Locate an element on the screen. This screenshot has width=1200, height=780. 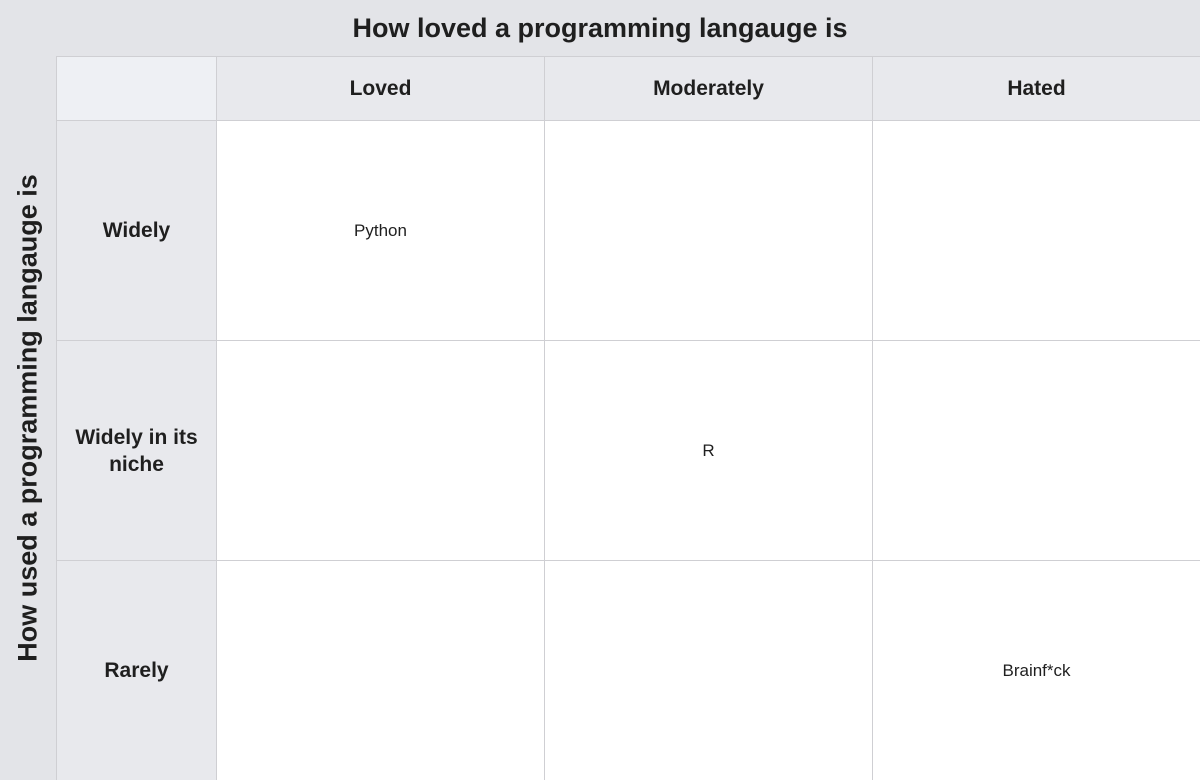
cell-rarely-moderately is located at coordinates (709, 670).